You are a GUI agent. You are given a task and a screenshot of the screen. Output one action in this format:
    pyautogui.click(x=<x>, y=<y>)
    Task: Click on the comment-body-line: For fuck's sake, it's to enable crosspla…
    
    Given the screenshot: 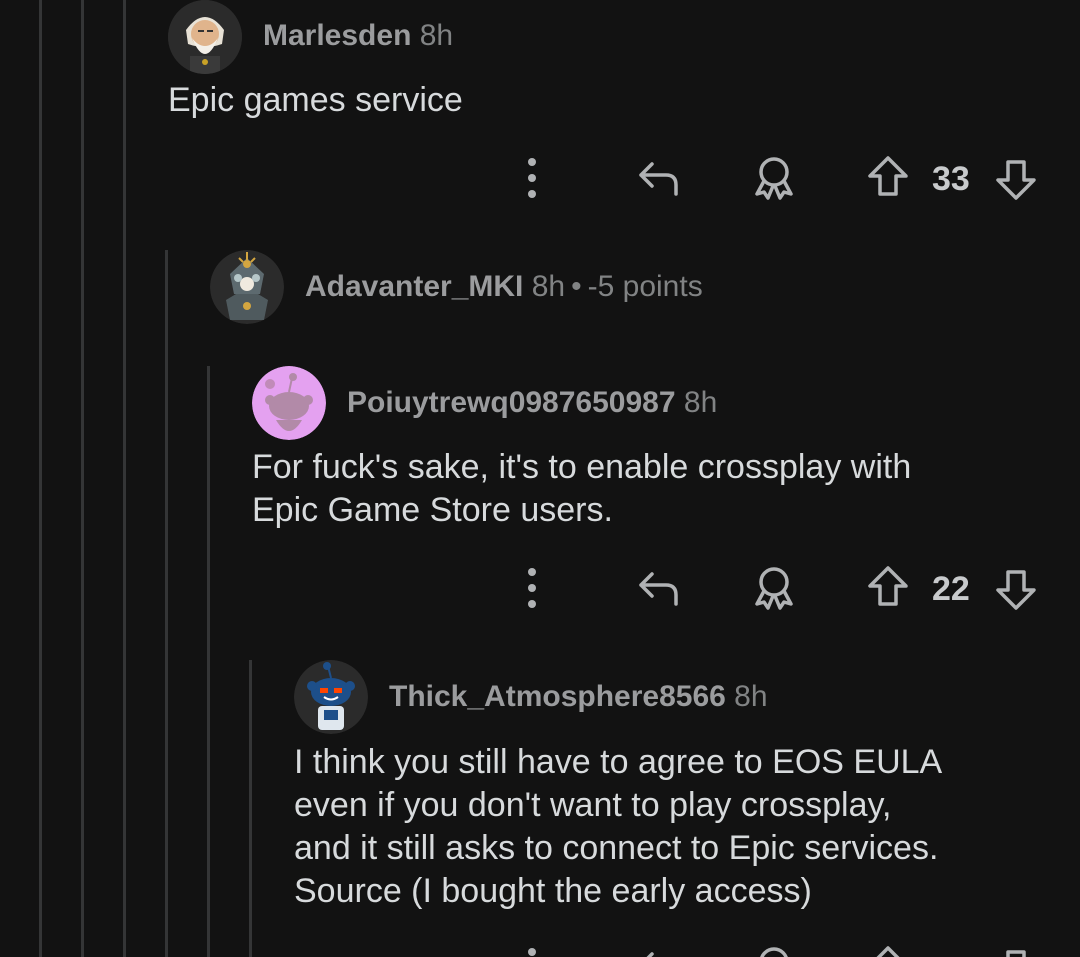 What is the action you would take?
    pyautogui.click(x=582, y=467)
    